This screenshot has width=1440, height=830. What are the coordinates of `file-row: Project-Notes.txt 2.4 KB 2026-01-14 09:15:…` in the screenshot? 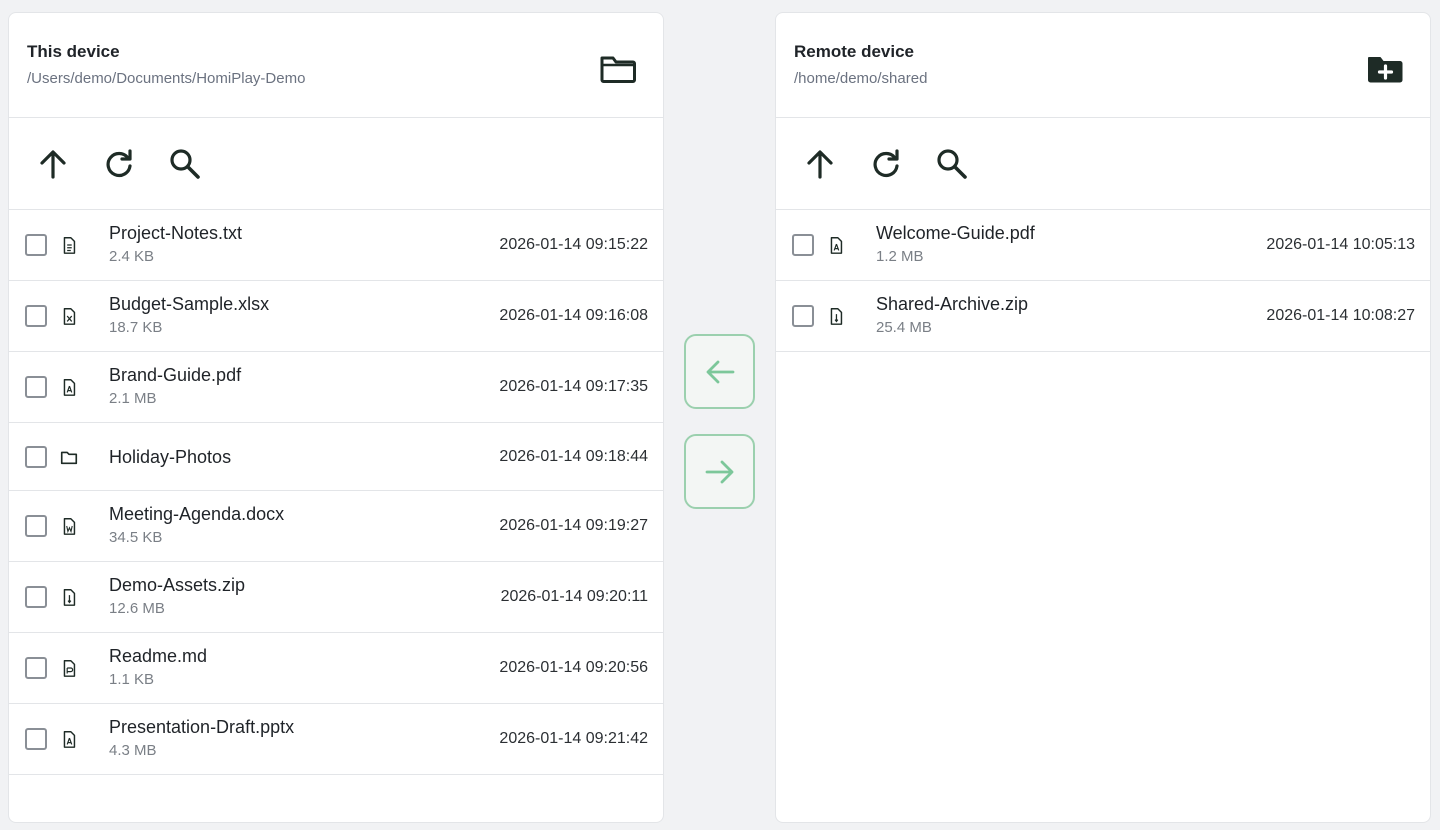 It's located at (336, 245).